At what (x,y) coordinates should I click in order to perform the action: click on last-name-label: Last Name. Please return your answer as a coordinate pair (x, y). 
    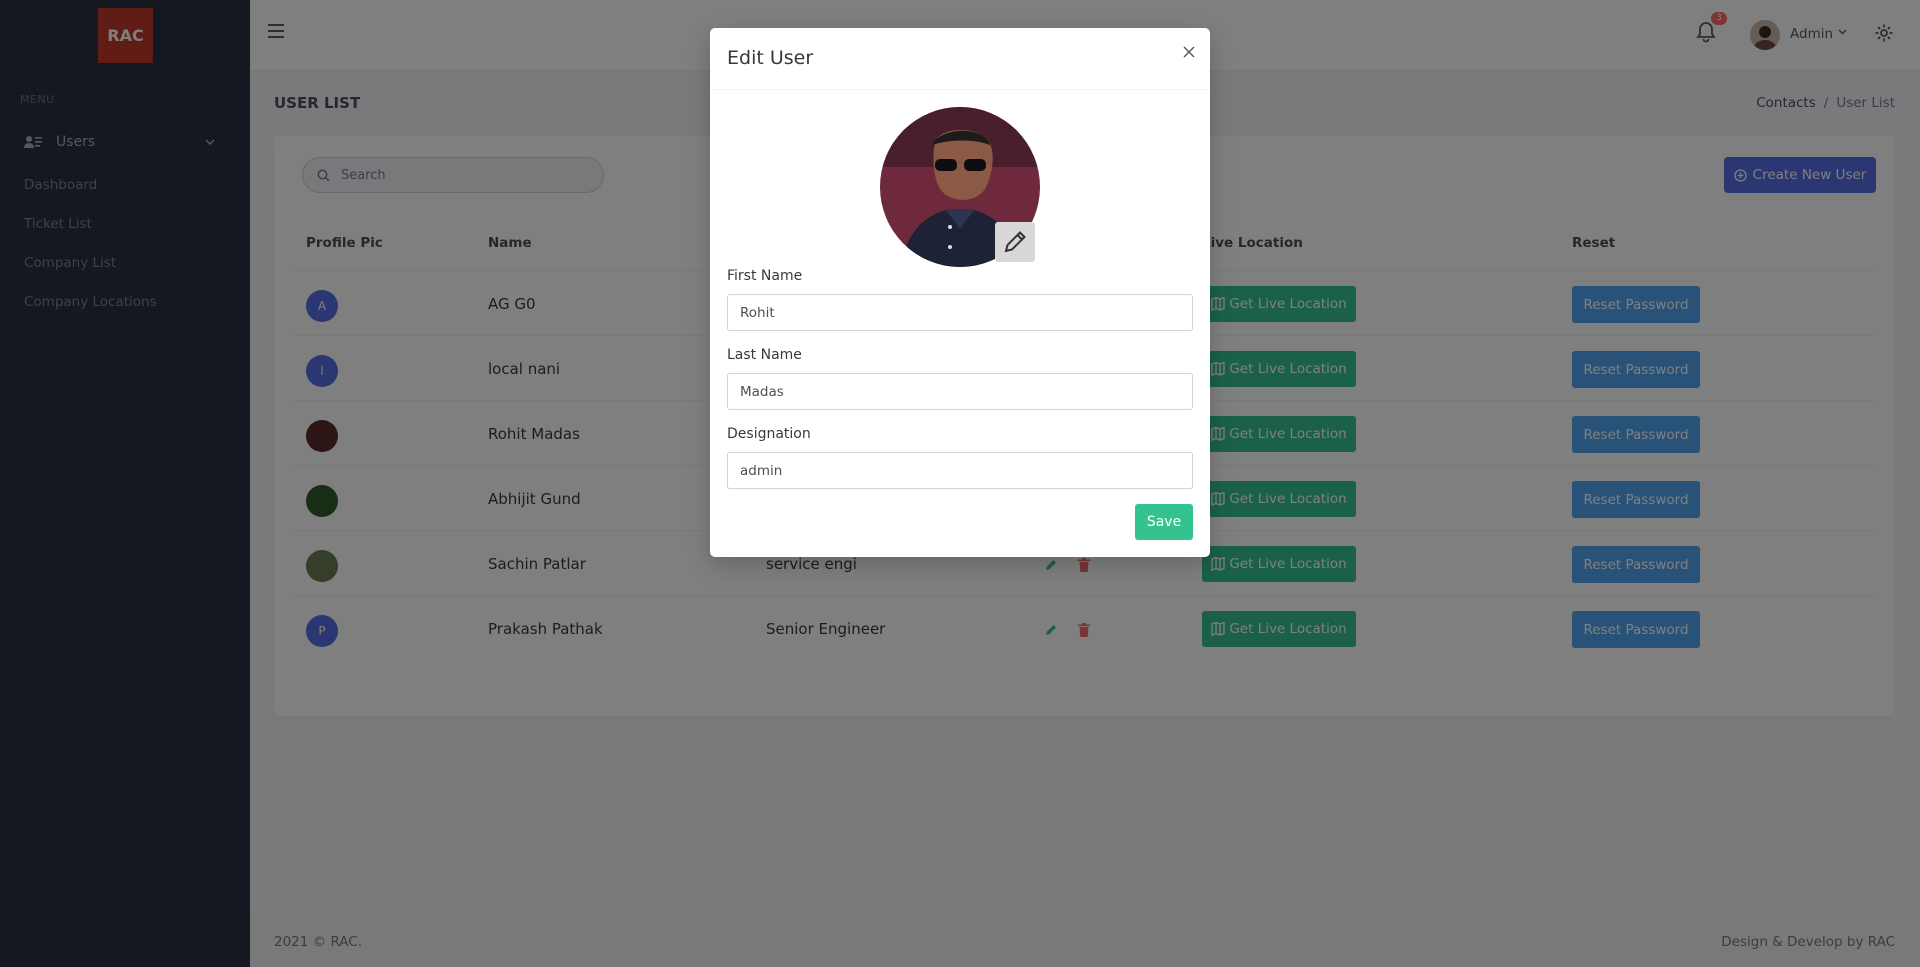
    Looking at the image, I should click on (764, 355).